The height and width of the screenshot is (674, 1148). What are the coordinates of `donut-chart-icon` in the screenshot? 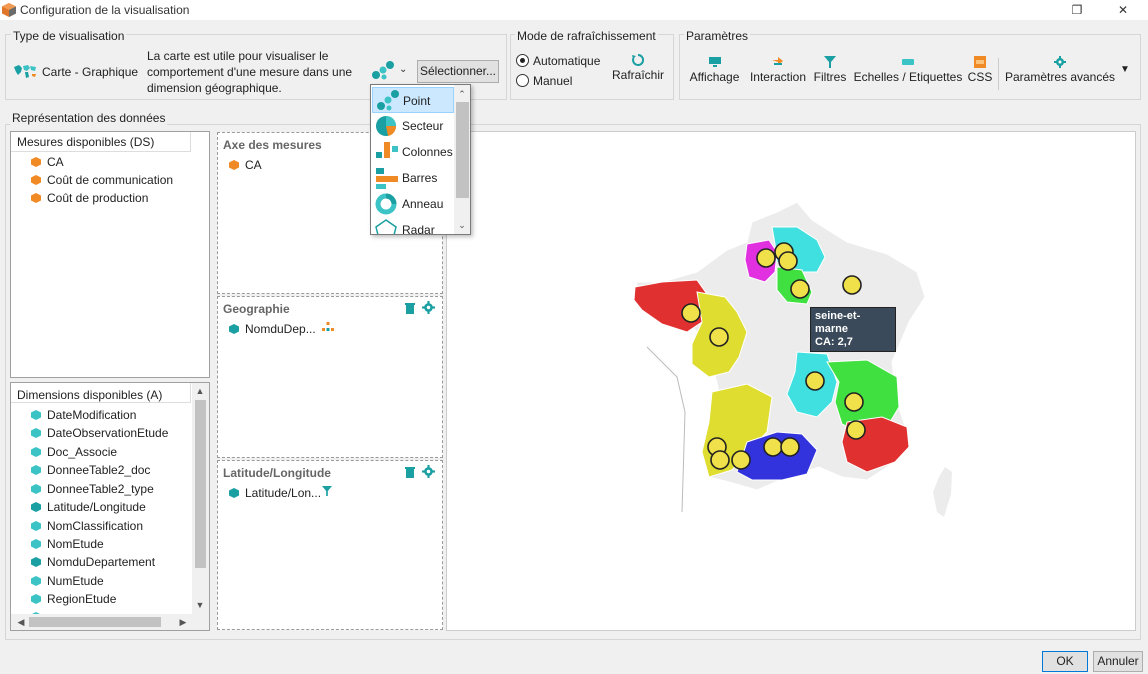 It's located at (386, 204).